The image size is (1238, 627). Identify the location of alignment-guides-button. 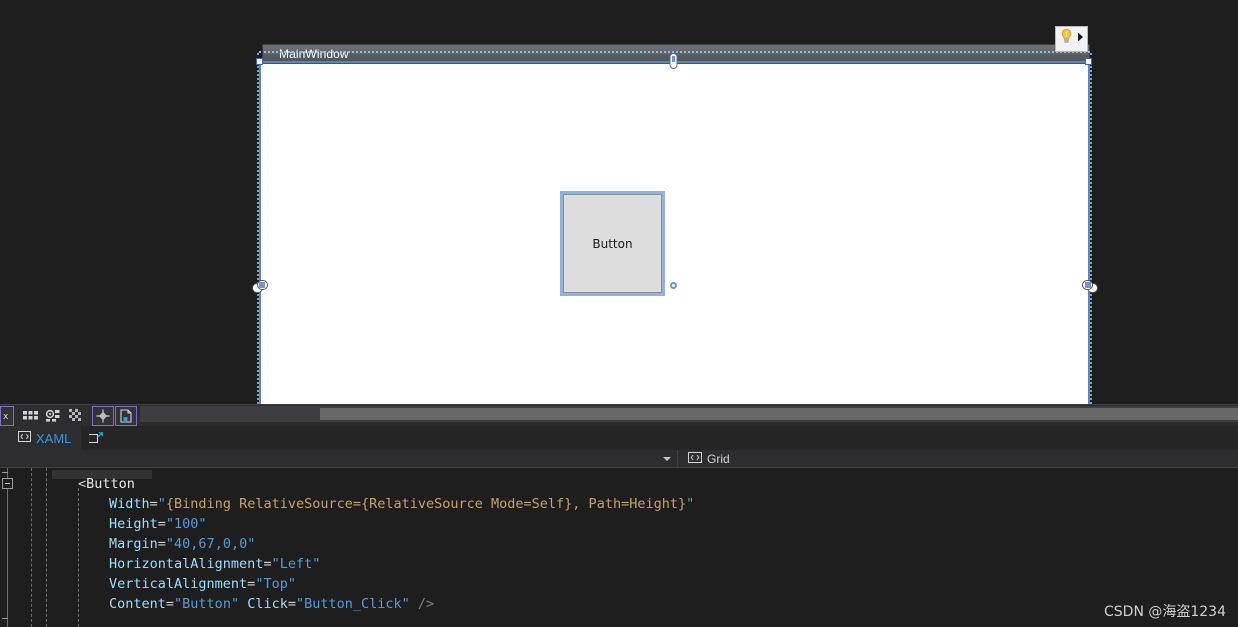
(103, 415).